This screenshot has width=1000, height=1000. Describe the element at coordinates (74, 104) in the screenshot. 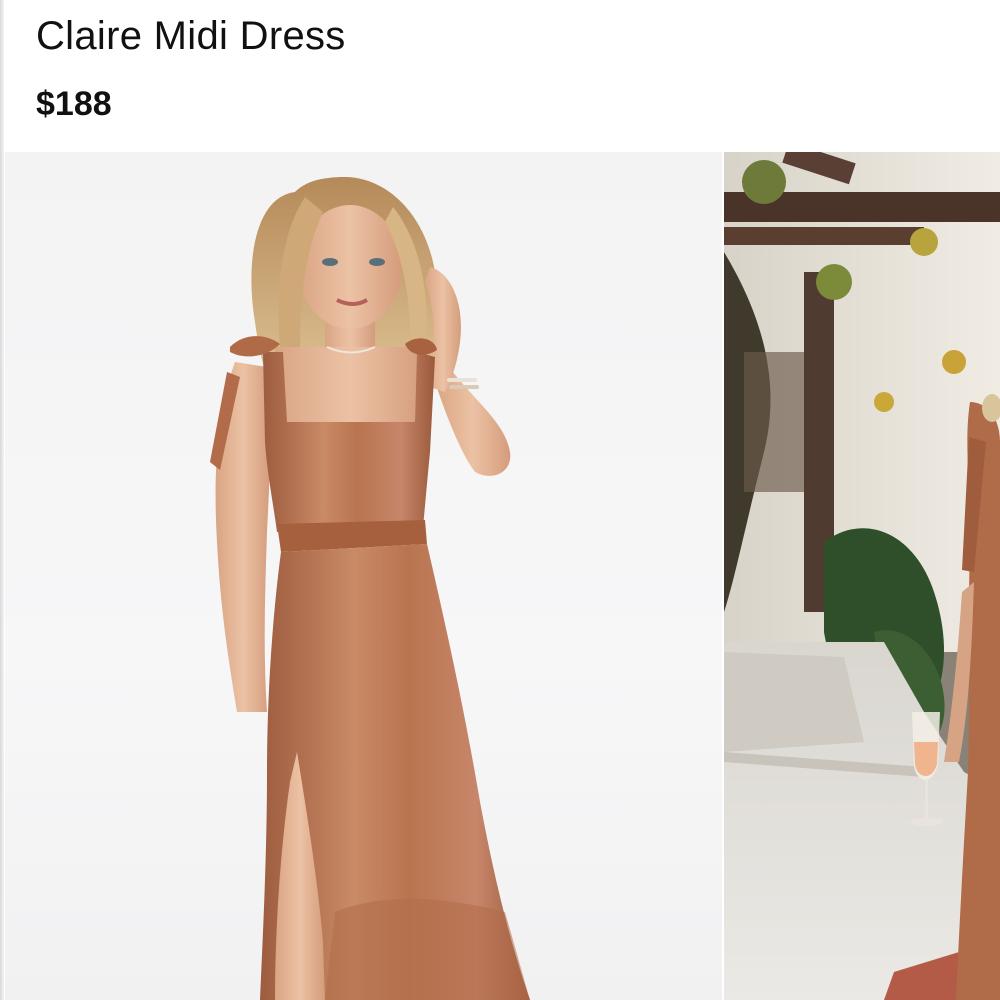

I see `product-price: $188` at that location.